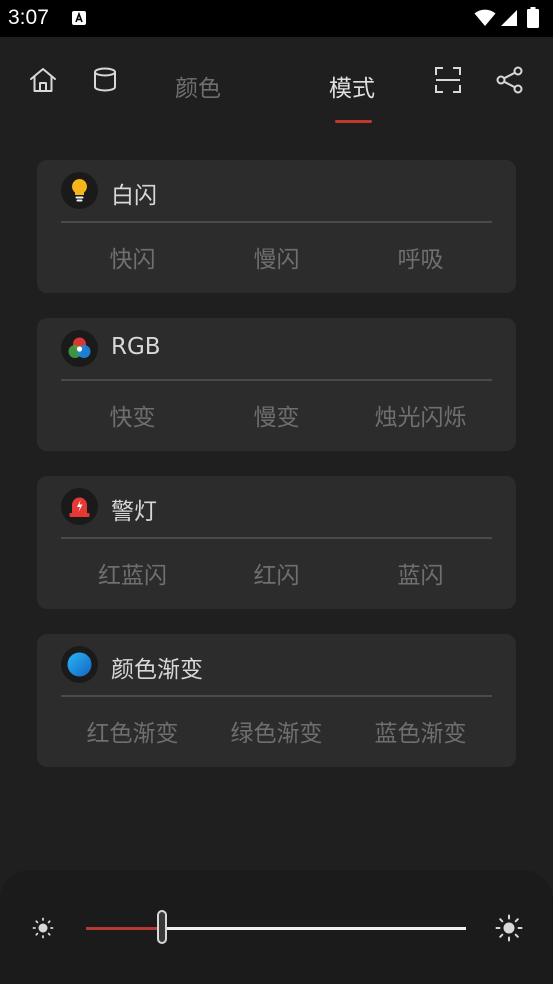 This screenshot has width=553, height=984. What do you see at coordinates (276, 666) in the screenshot?
I see `card-header: 颜色渐变` at bounding box center [276, 666].